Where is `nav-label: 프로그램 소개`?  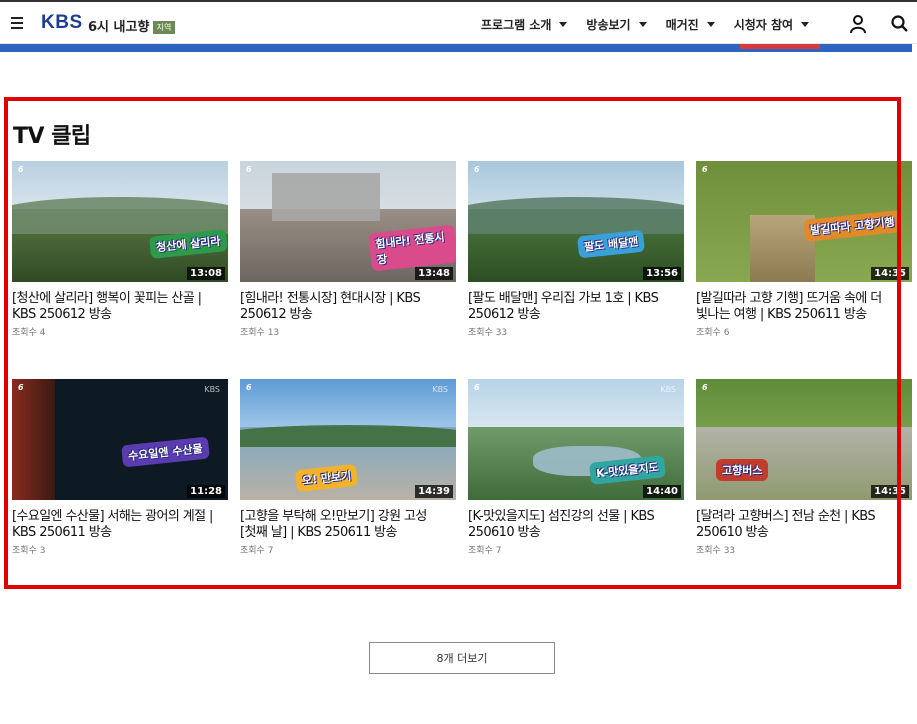
nav-label: 프로그램 소개 is located at coordinates (516, 24).